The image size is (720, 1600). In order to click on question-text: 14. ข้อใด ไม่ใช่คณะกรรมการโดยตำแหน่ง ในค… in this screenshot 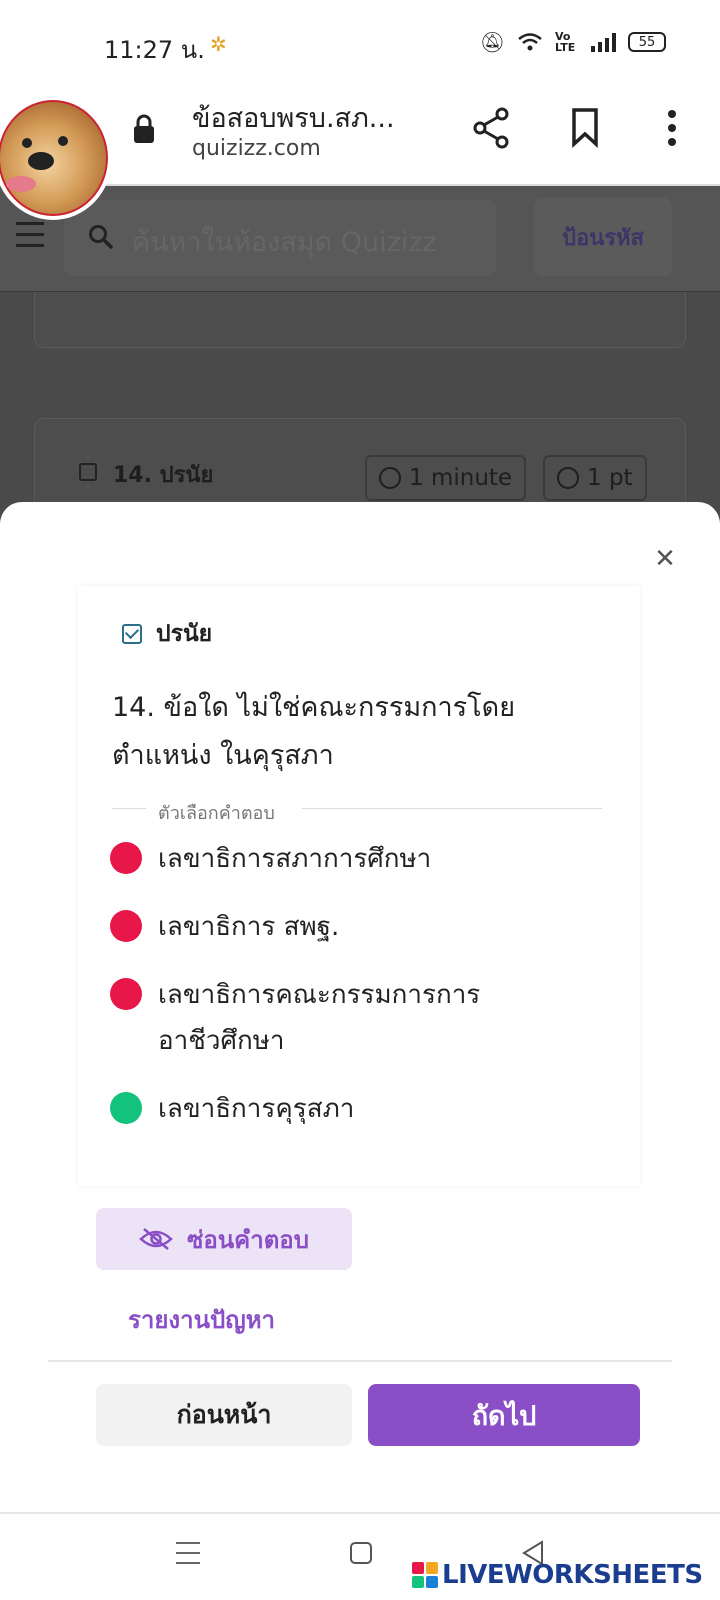, I will do `click(314, 731)`.